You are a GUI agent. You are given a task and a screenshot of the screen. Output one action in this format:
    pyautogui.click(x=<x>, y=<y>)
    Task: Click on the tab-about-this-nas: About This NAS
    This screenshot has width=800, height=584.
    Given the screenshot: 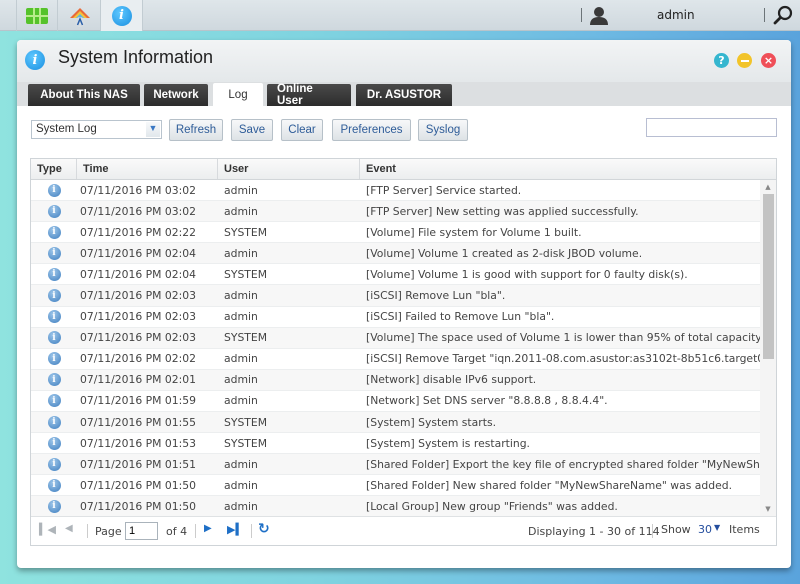 What is the action you would take?
    pyautogui.click(x=84, y=95)
    